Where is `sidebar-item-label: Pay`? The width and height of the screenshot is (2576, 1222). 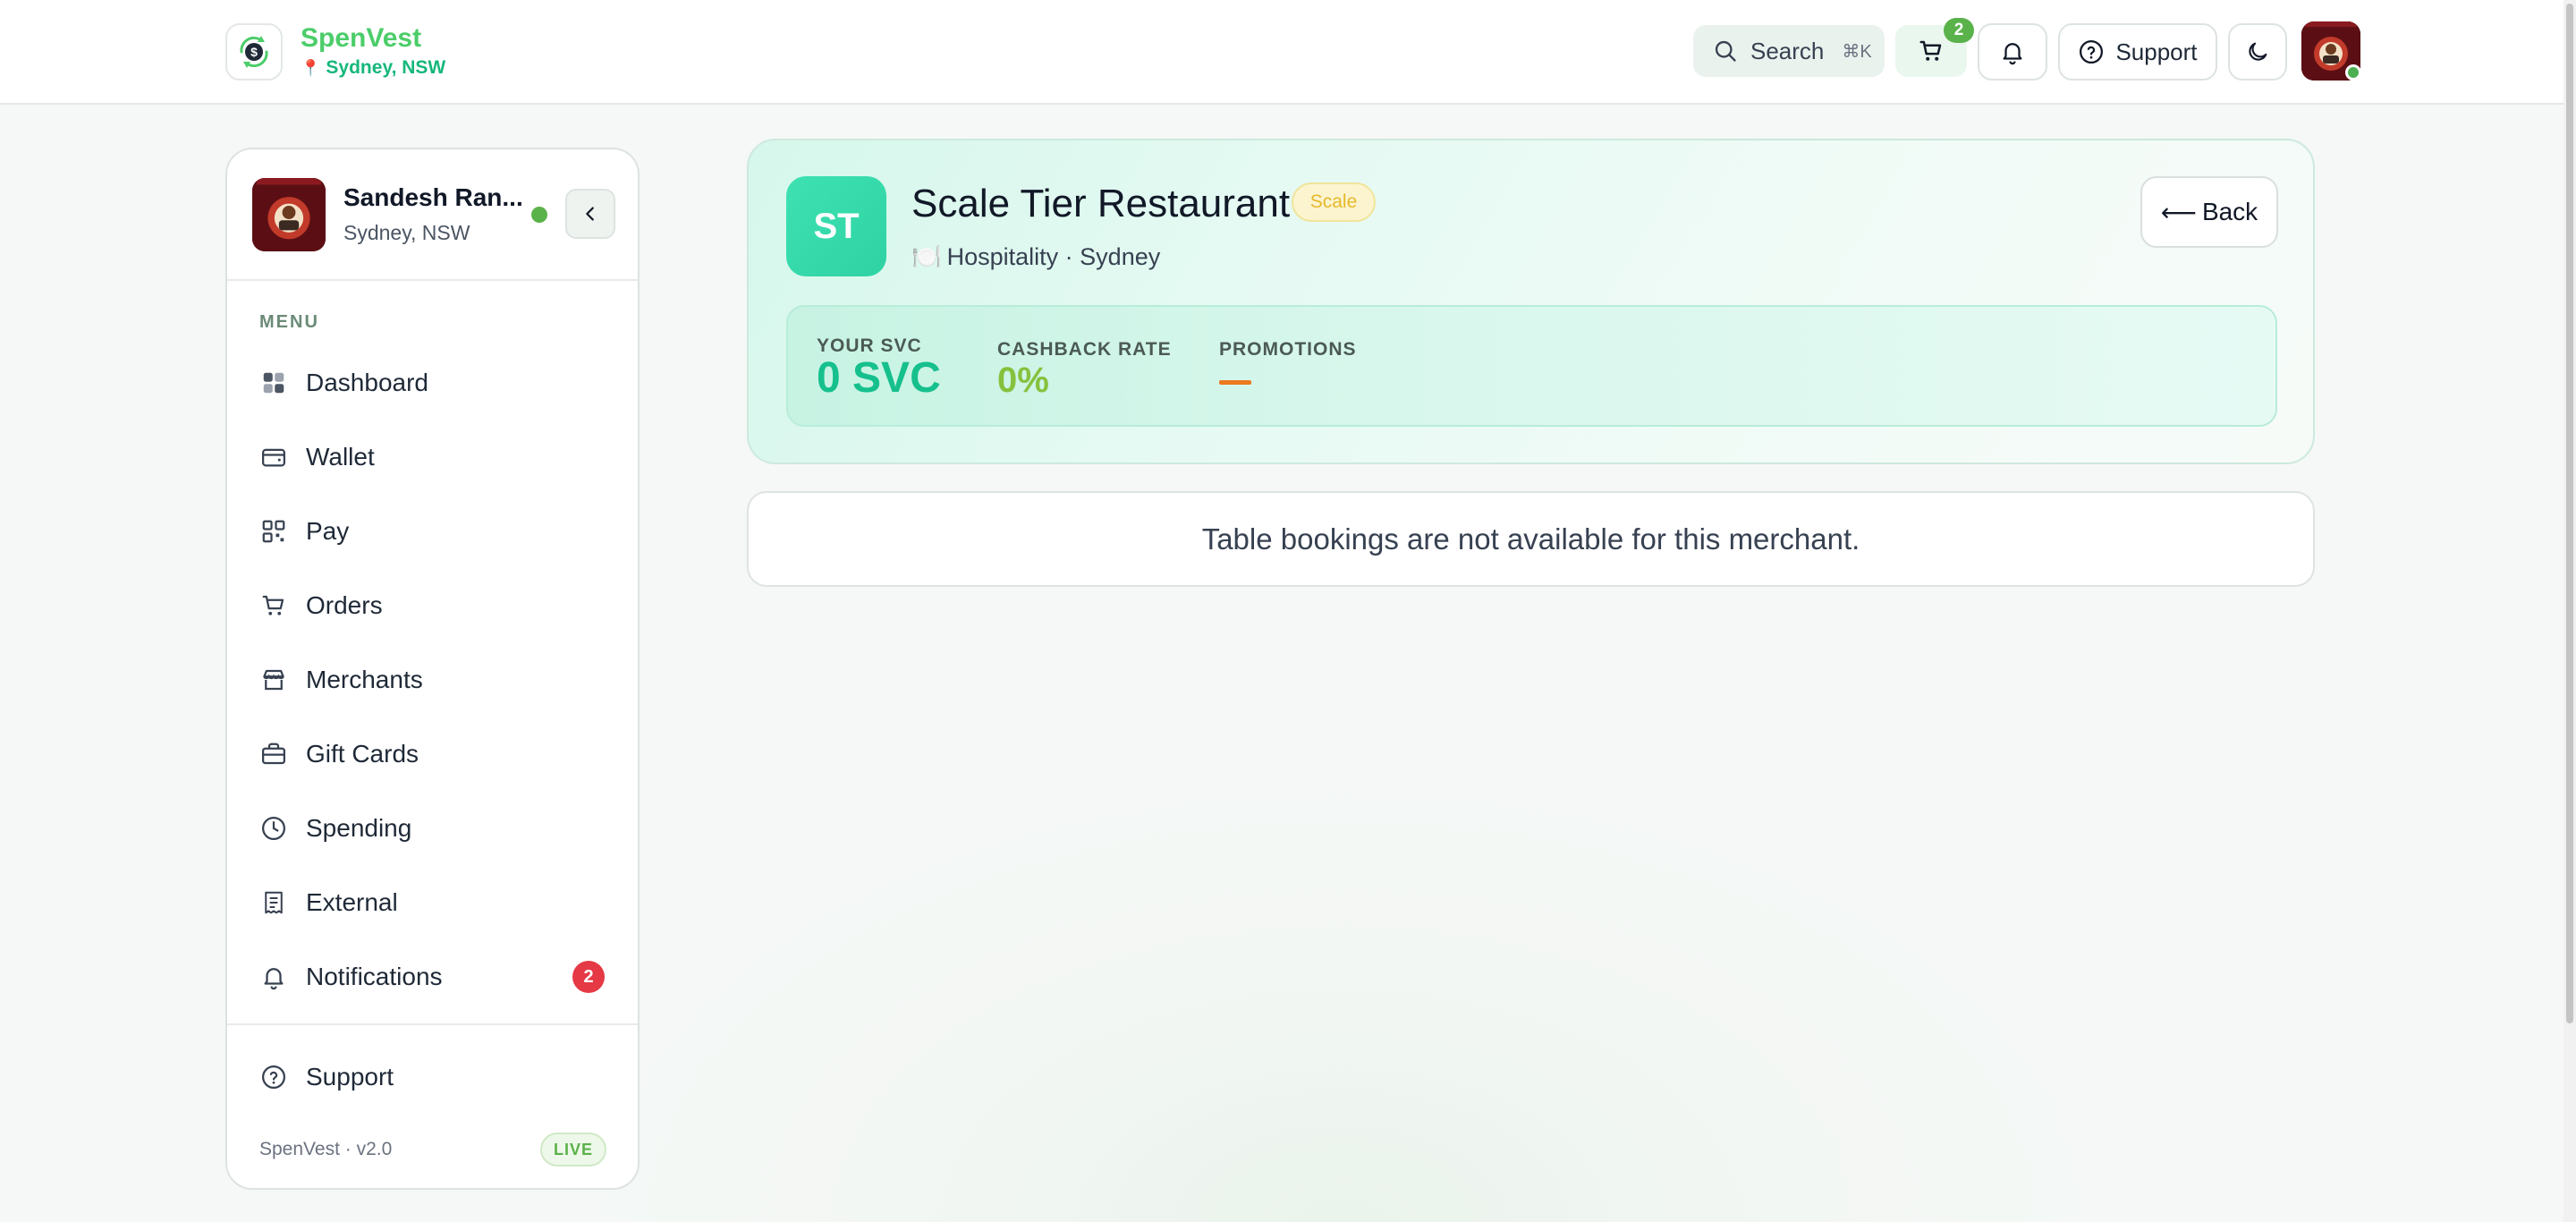 sidebar-item-label: Pay is located at coordinates (328, 531).